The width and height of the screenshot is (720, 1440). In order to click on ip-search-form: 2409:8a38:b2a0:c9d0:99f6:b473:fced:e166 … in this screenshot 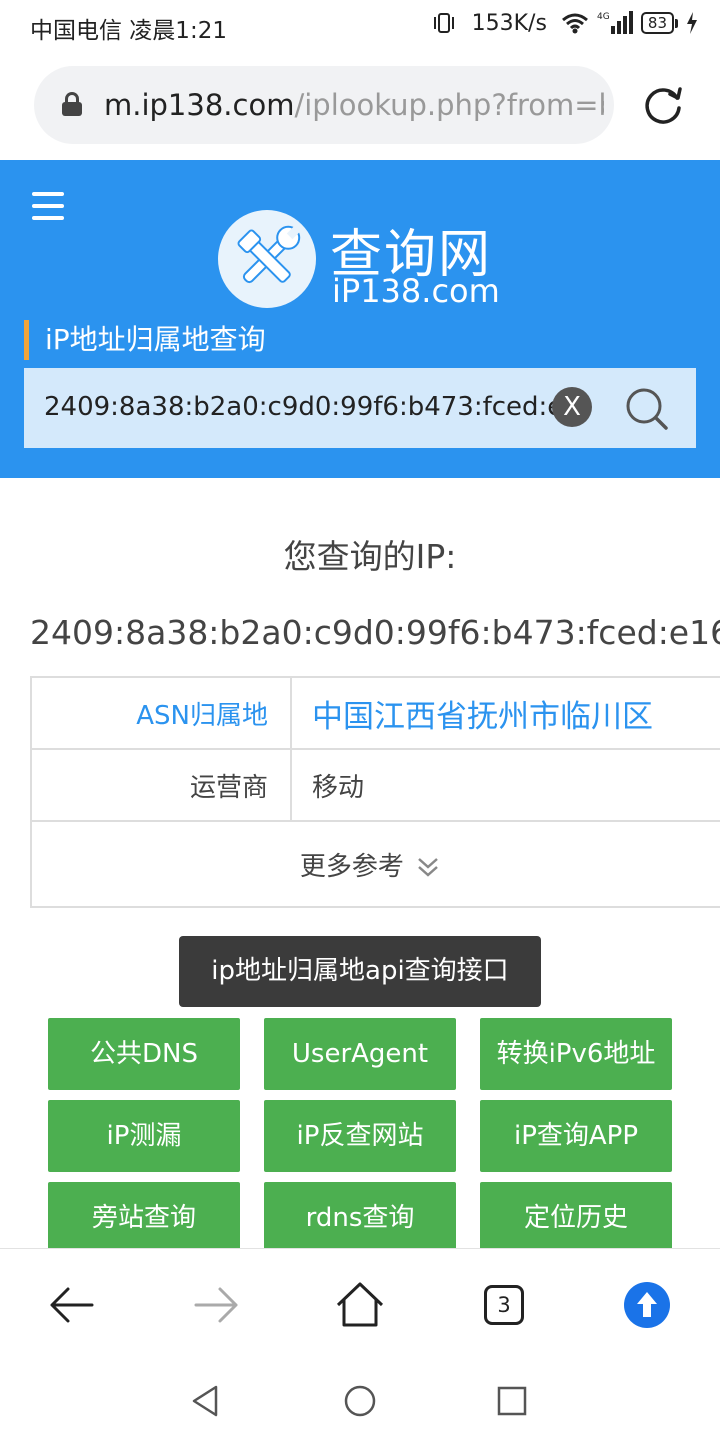, I will do `click(360, 408)`.